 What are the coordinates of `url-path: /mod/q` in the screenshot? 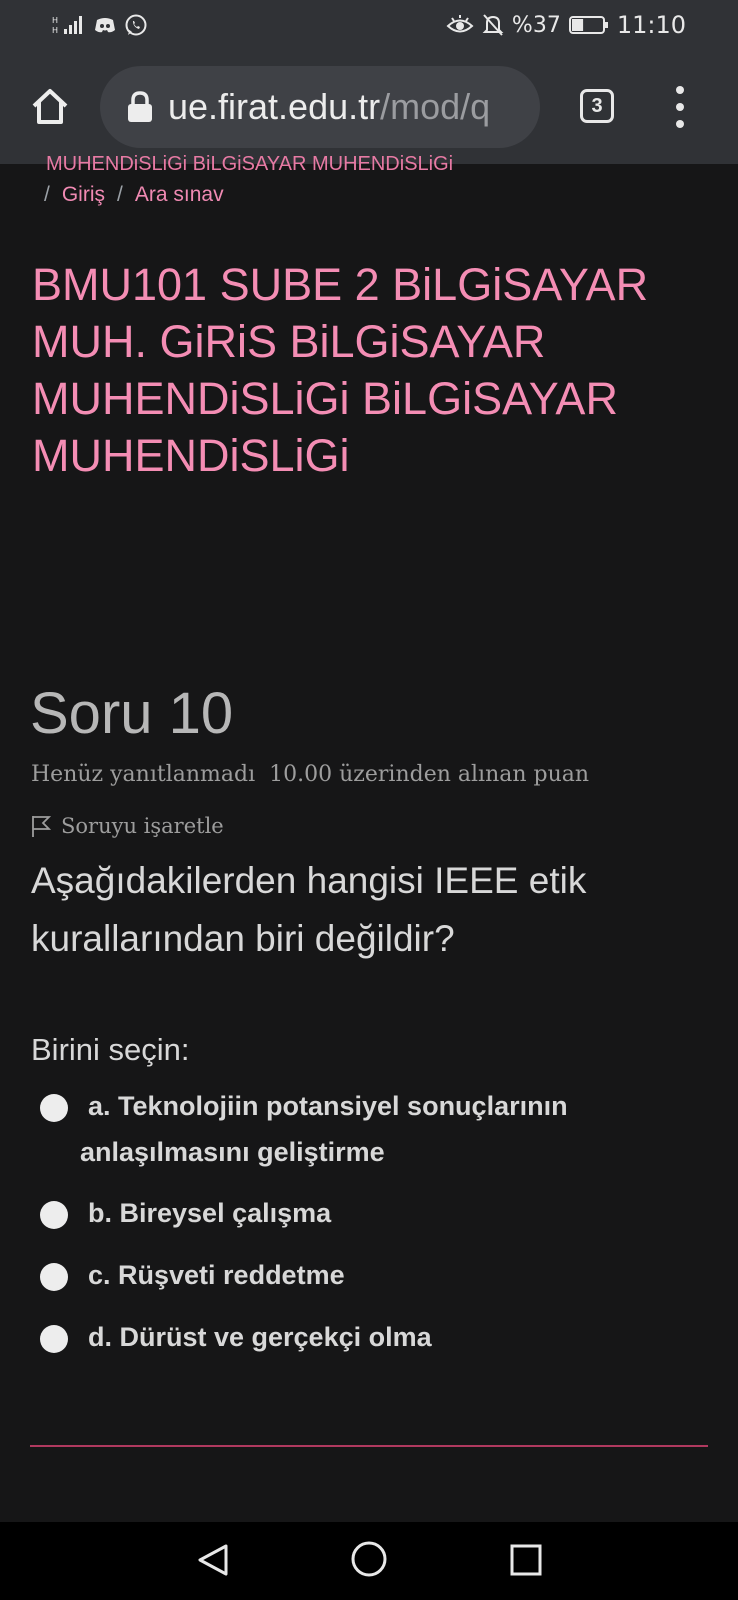 It's located at (435, 106).